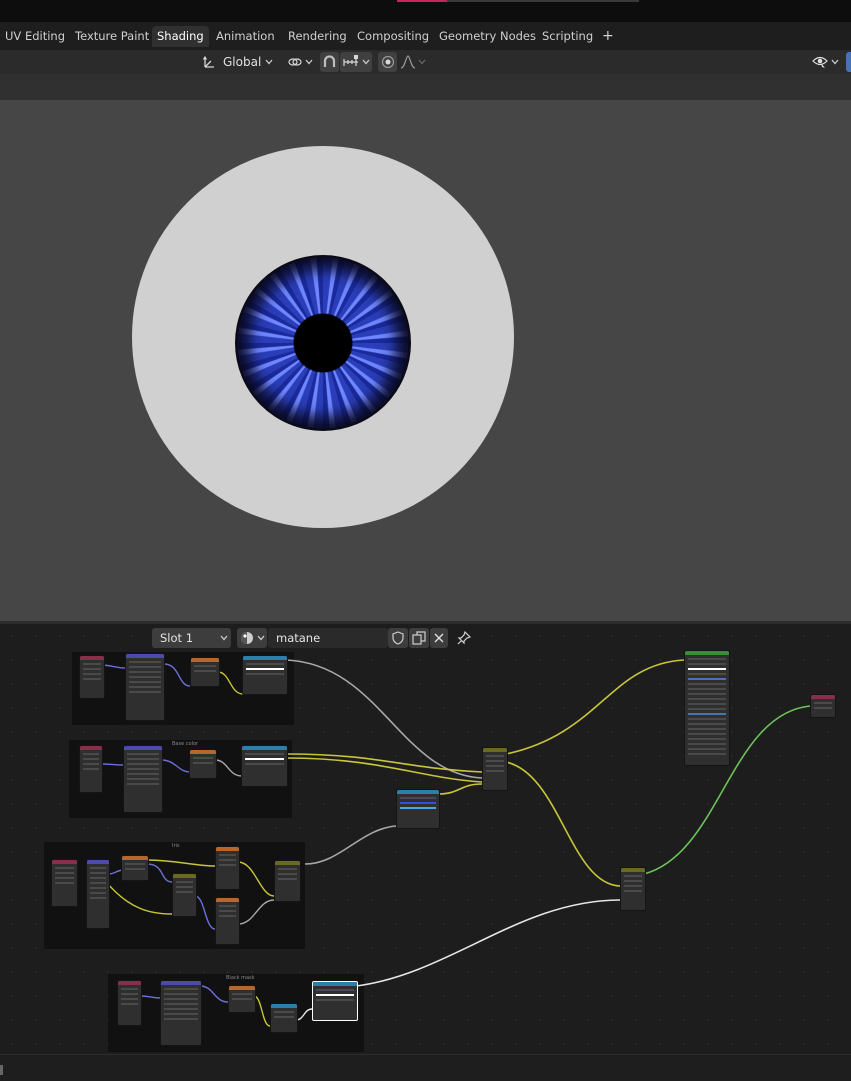 The height and width of the screenshot is (1081, 851). What do you see at coordinates (245, 36) in the screenshot?
I see `tab-animation: Animation` at bounding box center [245, 36].